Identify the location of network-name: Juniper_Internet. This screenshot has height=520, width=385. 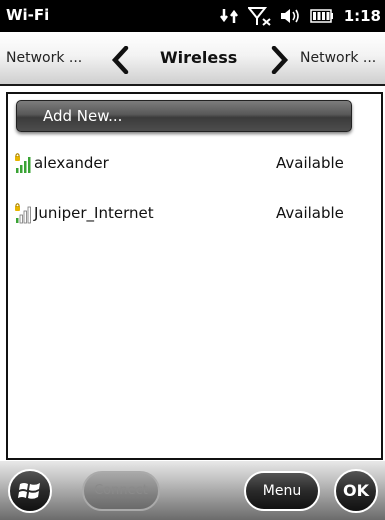
(94, 213).